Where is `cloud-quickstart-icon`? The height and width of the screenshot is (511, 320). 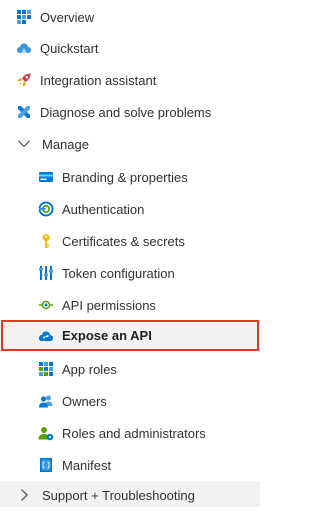
cloud-quickstart-icon is located at coordinates (24, 48).